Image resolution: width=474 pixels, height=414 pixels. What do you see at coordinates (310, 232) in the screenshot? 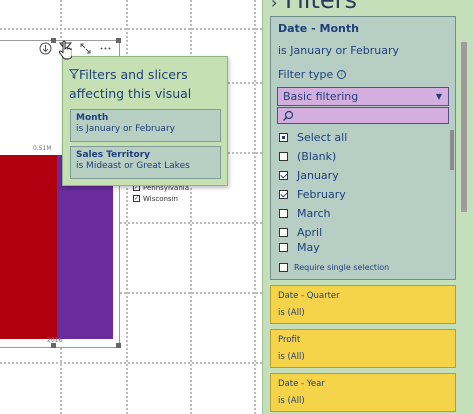
I see `filter-option-label: April` at bounding box center [310, 232].